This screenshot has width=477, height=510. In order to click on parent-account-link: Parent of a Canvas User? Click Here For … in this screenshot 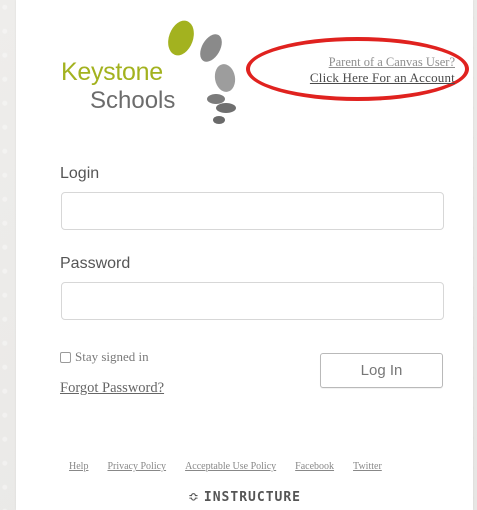, I will do `click(382, 70)`.